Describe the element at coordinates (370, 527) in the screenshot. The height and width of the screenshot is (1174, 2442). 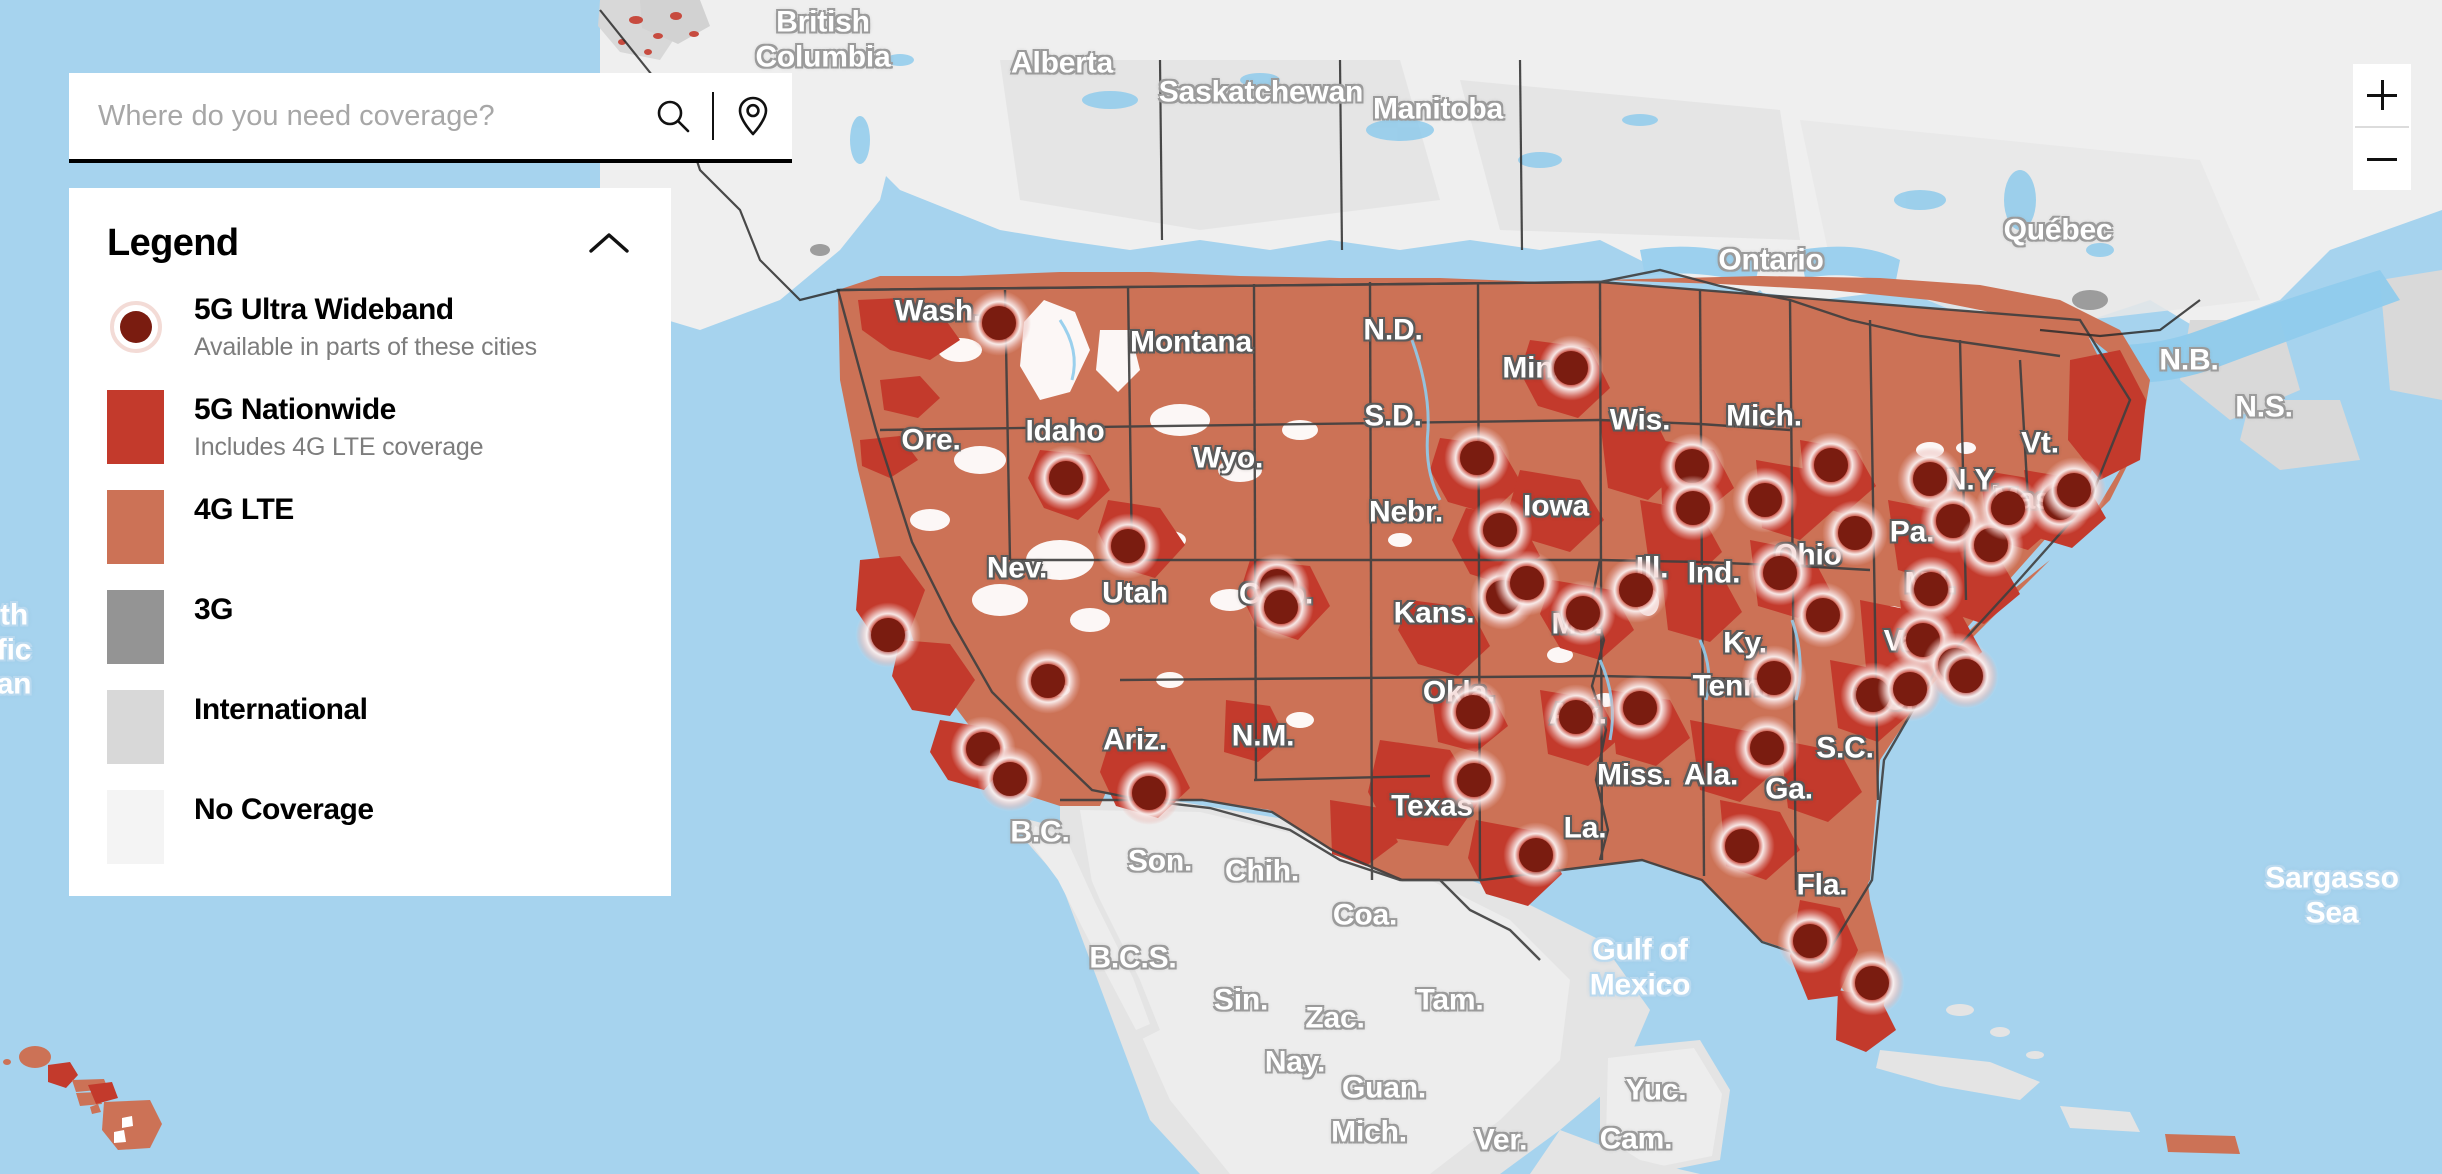
I see `legend-item-2: 4G LTE` at that location.